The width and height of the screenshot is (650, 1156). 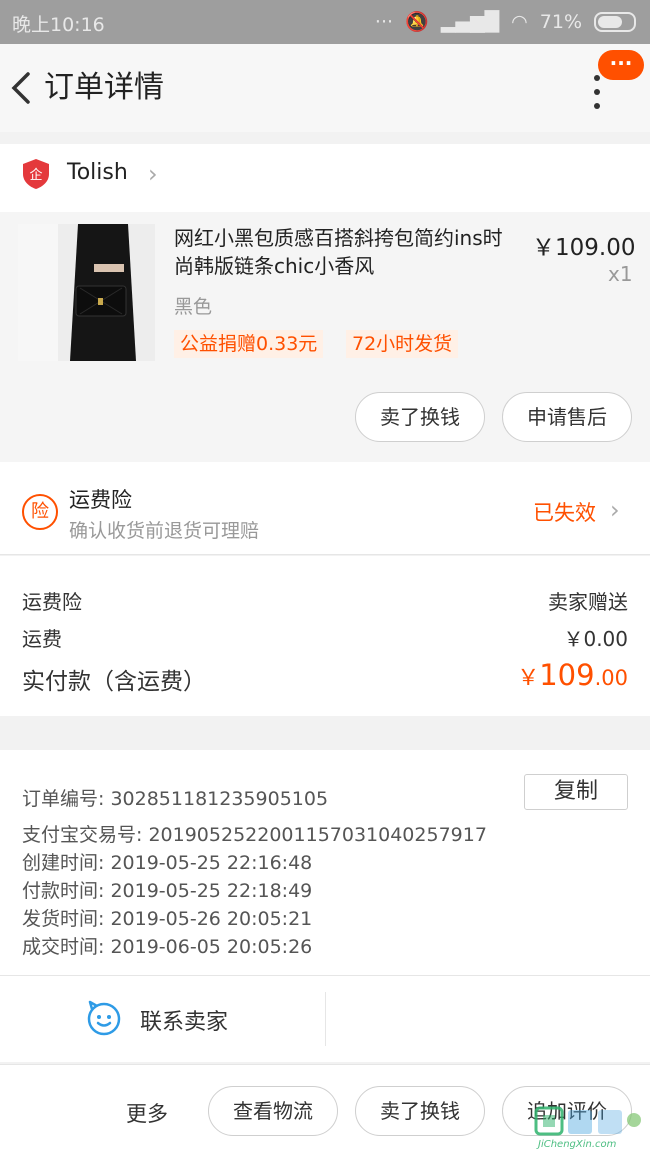 I want to click on total-amount: ￥109.00, so click(x=572, y=675).